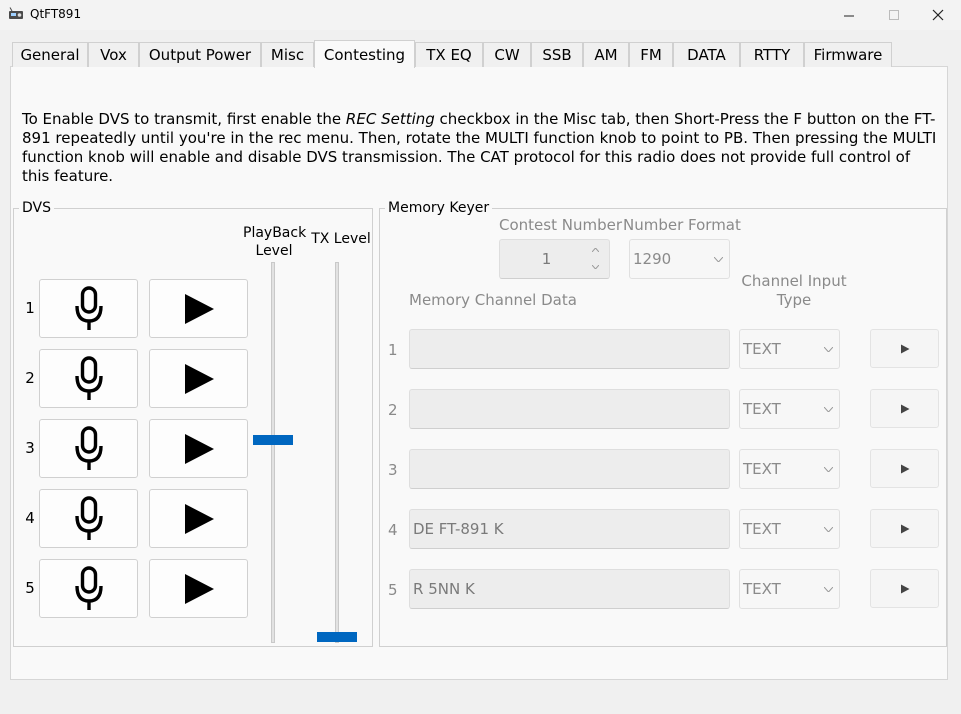 The width and height of the screenshot is (961, 714). Describe the element at coordinates (595, 267) in the screenshot. I see `spin-down-button` at that location.